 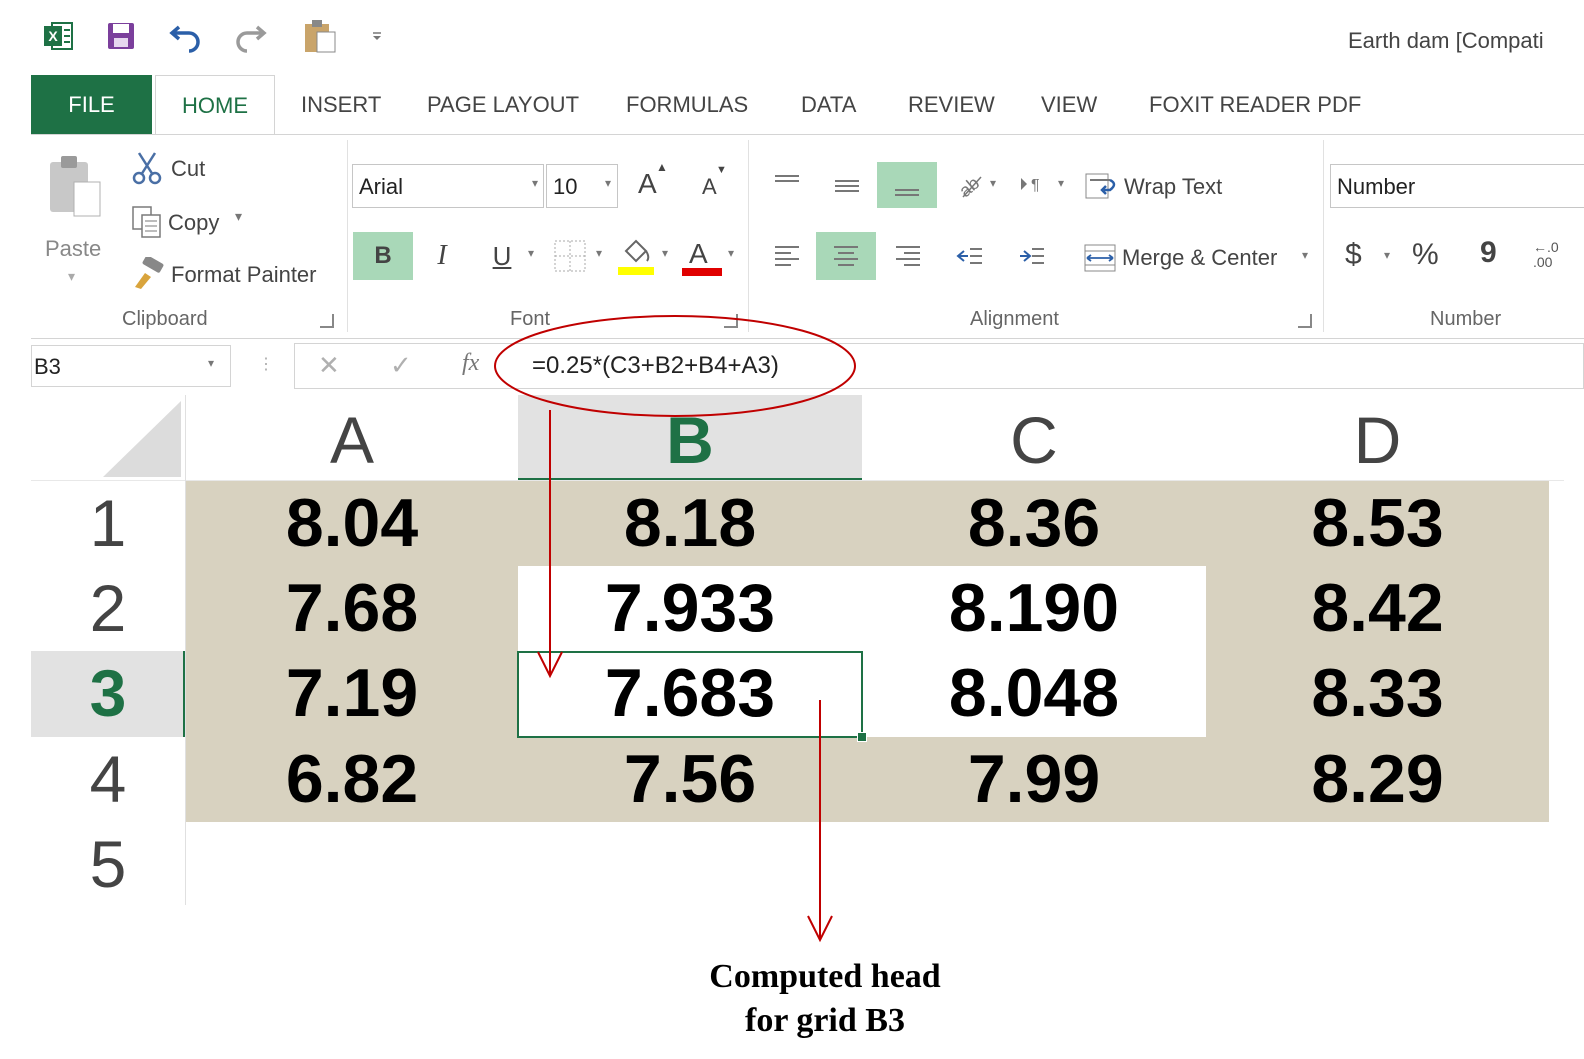 What do you see at coordinates (825, 999) in the screenshot?
I see `annotation-caption: Computed head for grid B3` at bounding box center [825, 999].